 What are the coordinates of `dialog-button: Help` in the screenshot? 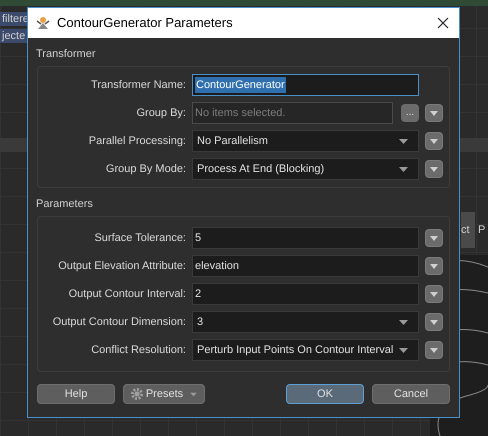 It's located at (76, 394).